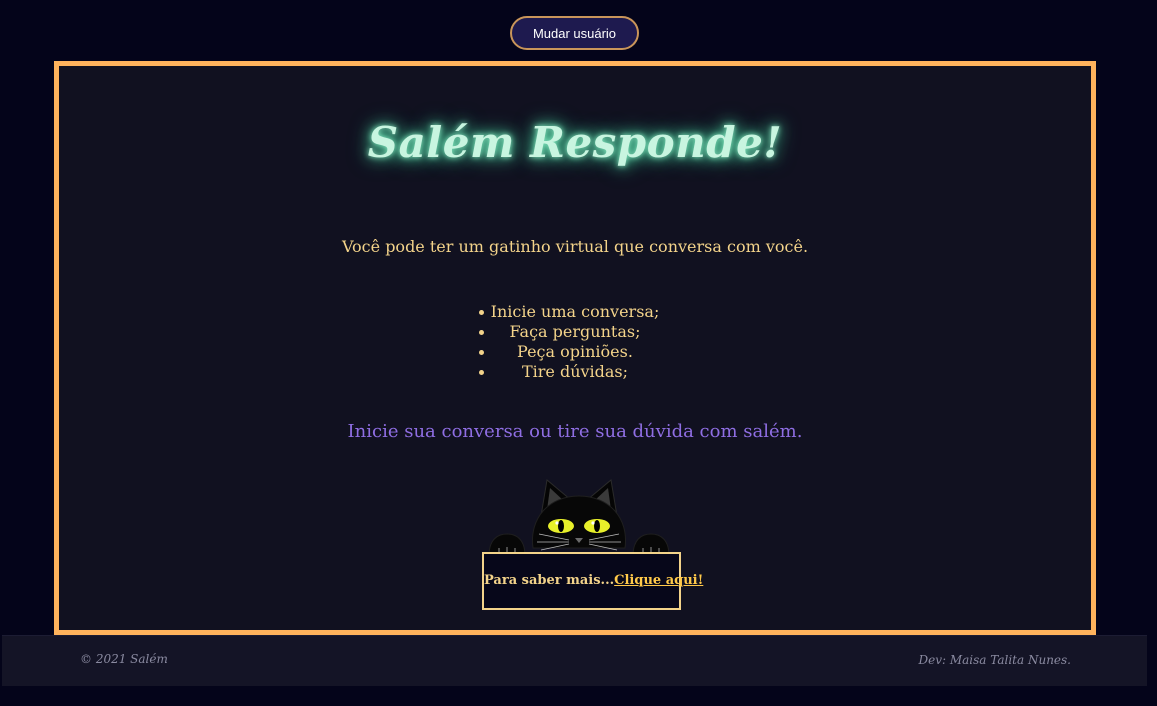 This screenshot has width=1157, height=706. I want to click on feature-text: Peça opiniões., so click(575, 351).